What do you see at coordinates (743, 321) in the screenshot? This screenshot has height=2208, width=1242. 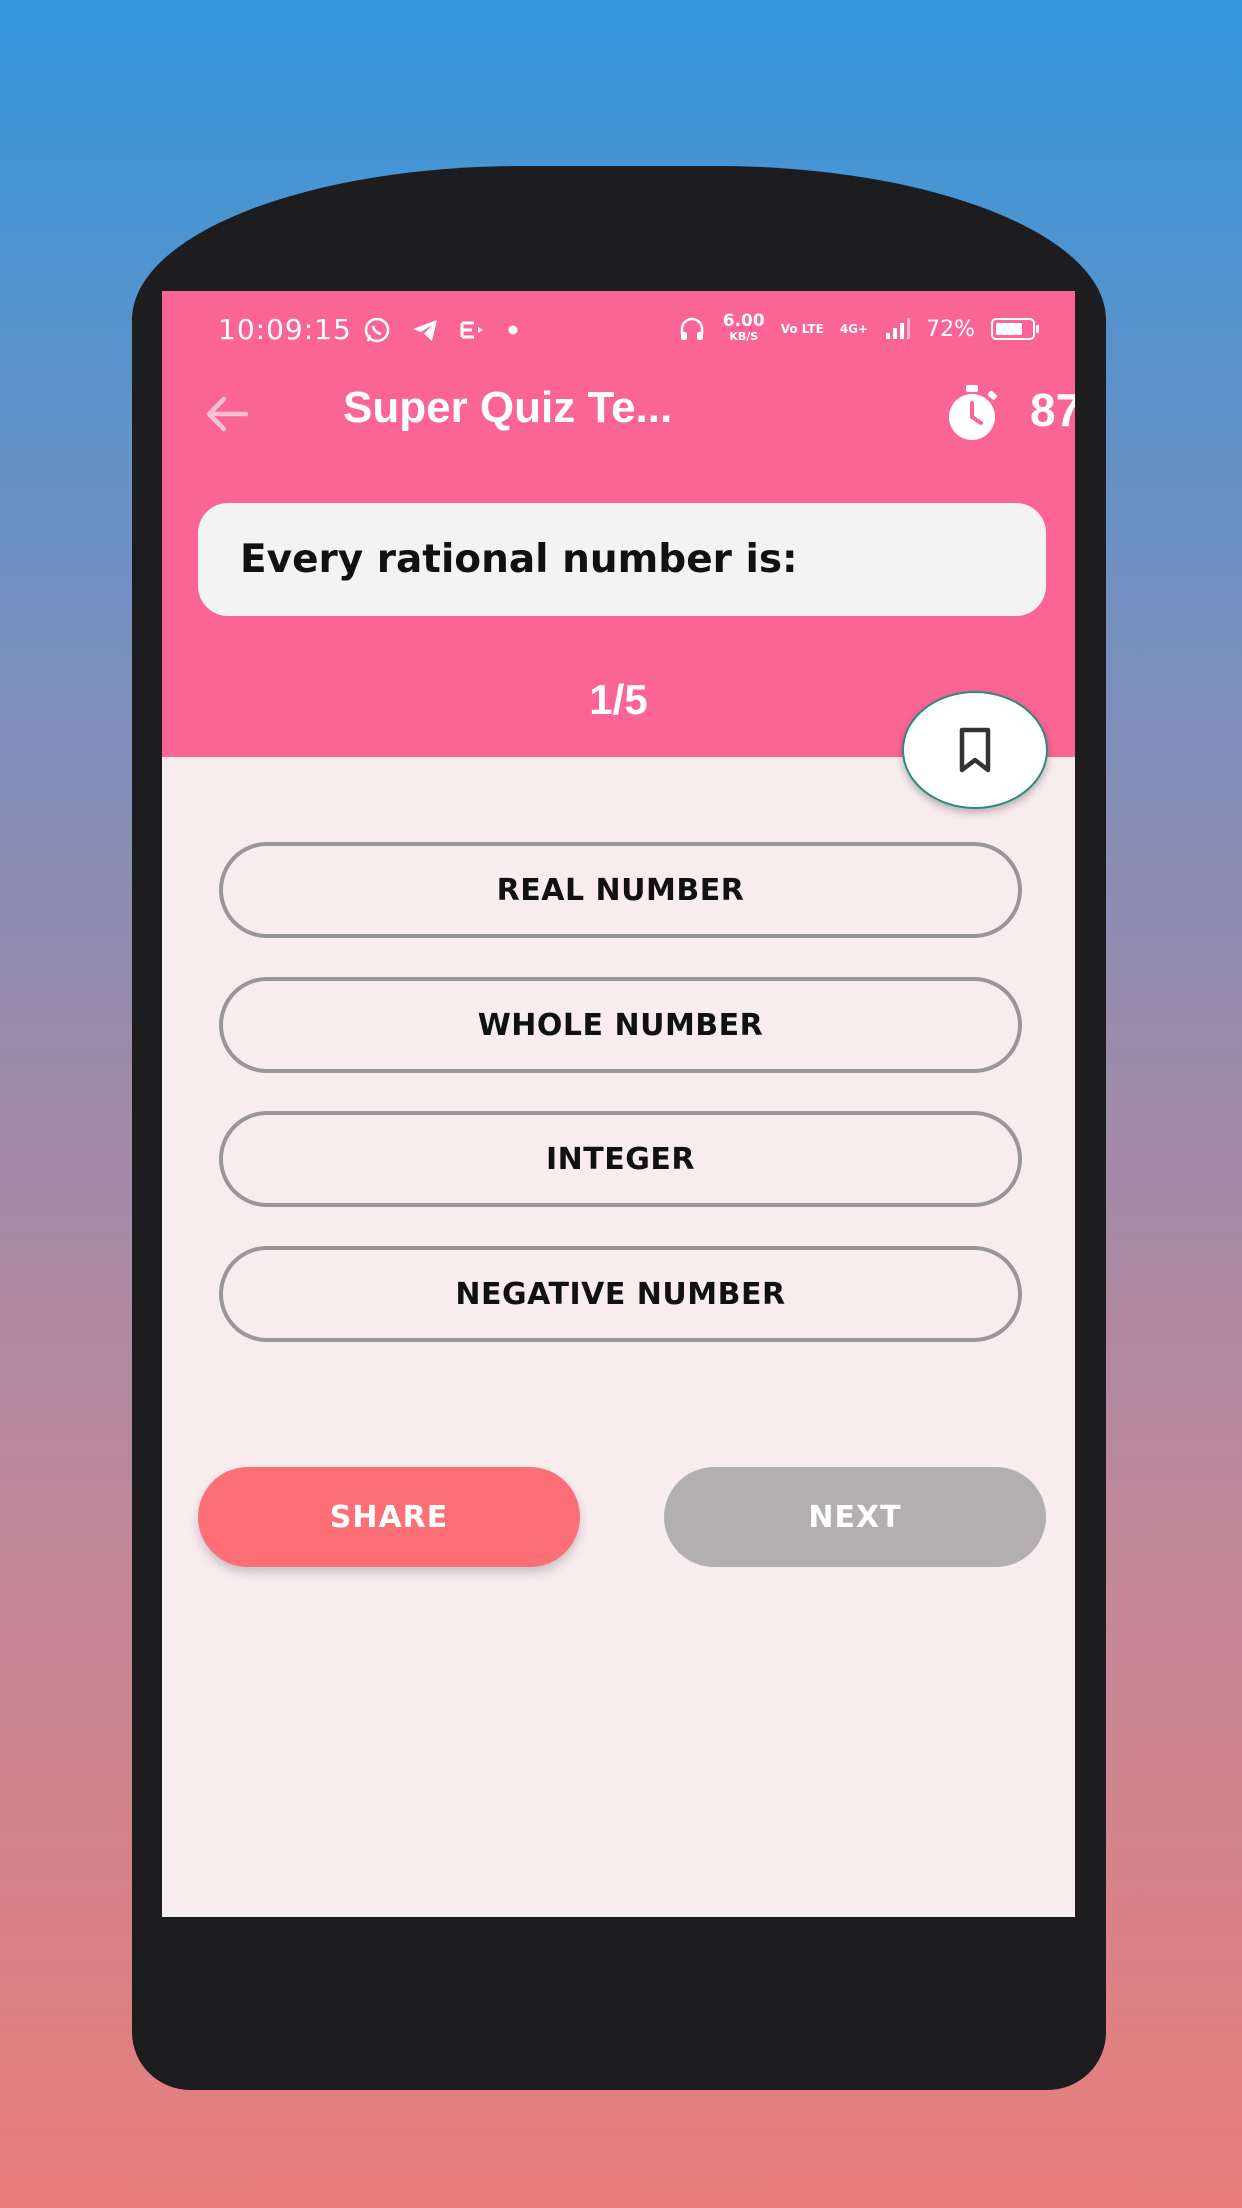 I see `network-speed-value: 6.00` at bounding box center [743, 321].